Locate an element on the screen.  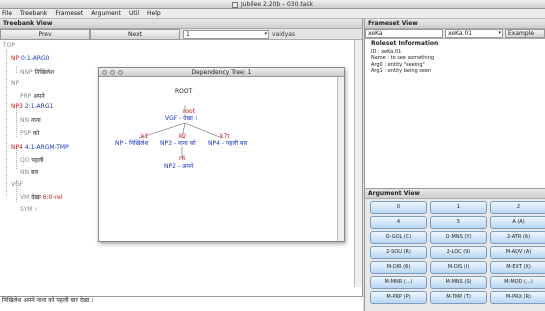
arg-tag: 2:1-ARG1 is located at coordinates (39, 106).